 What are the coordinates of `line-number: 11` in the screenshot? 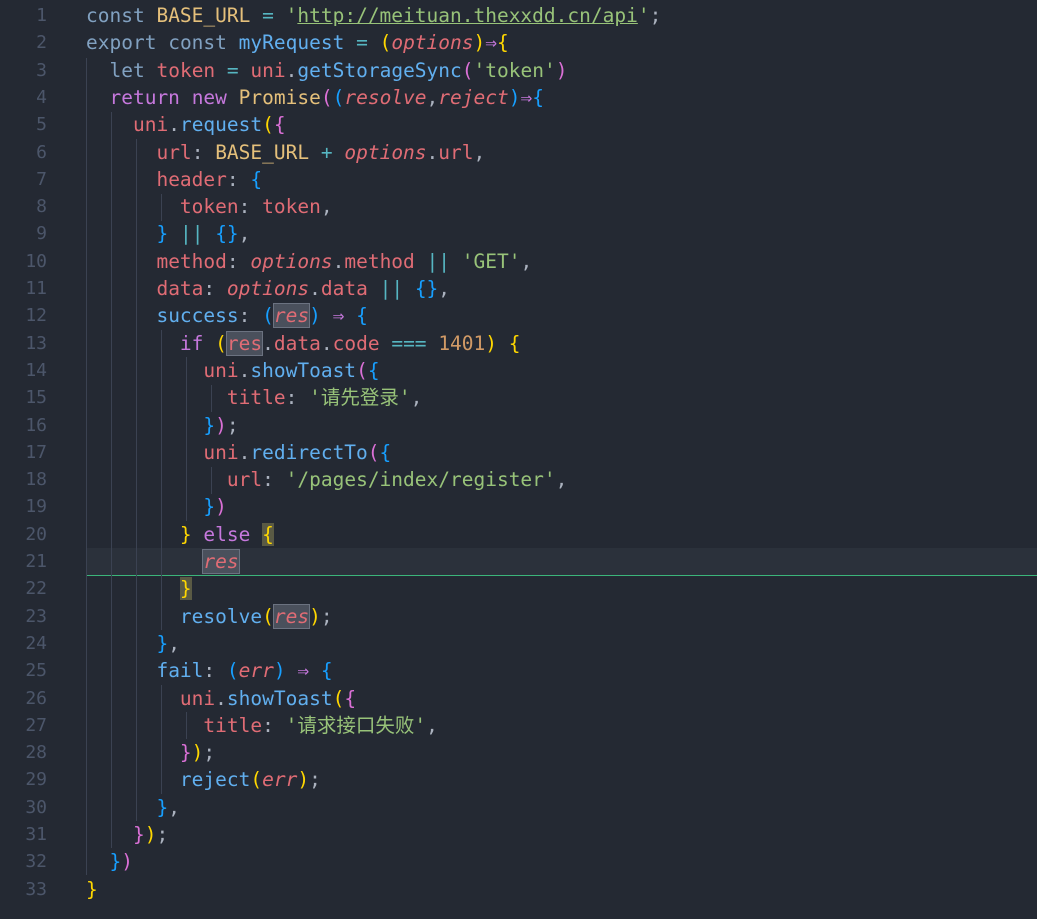 It's located at (36, 288).